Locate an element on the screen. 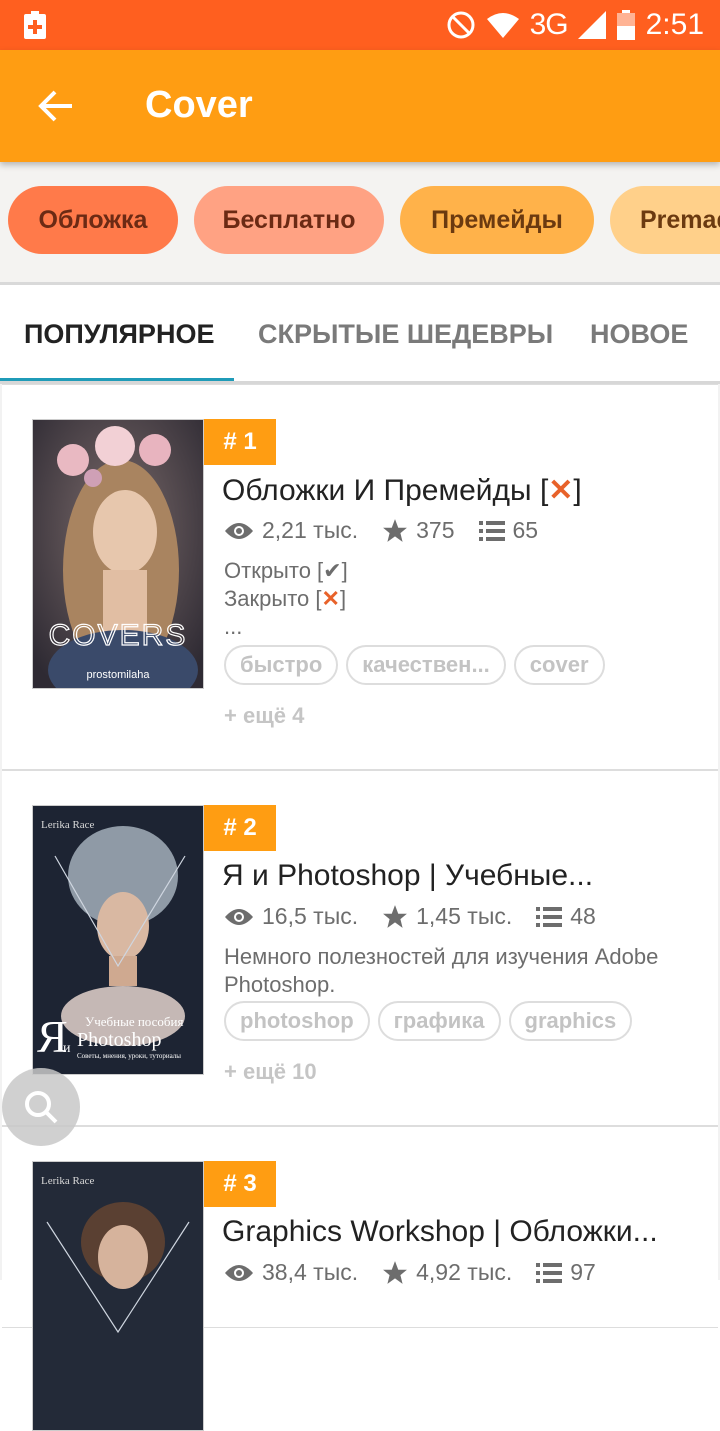 Image resolution: width=720 pixels, height=1431 pixels. description-text: ] is located at coordinates (343, 598).